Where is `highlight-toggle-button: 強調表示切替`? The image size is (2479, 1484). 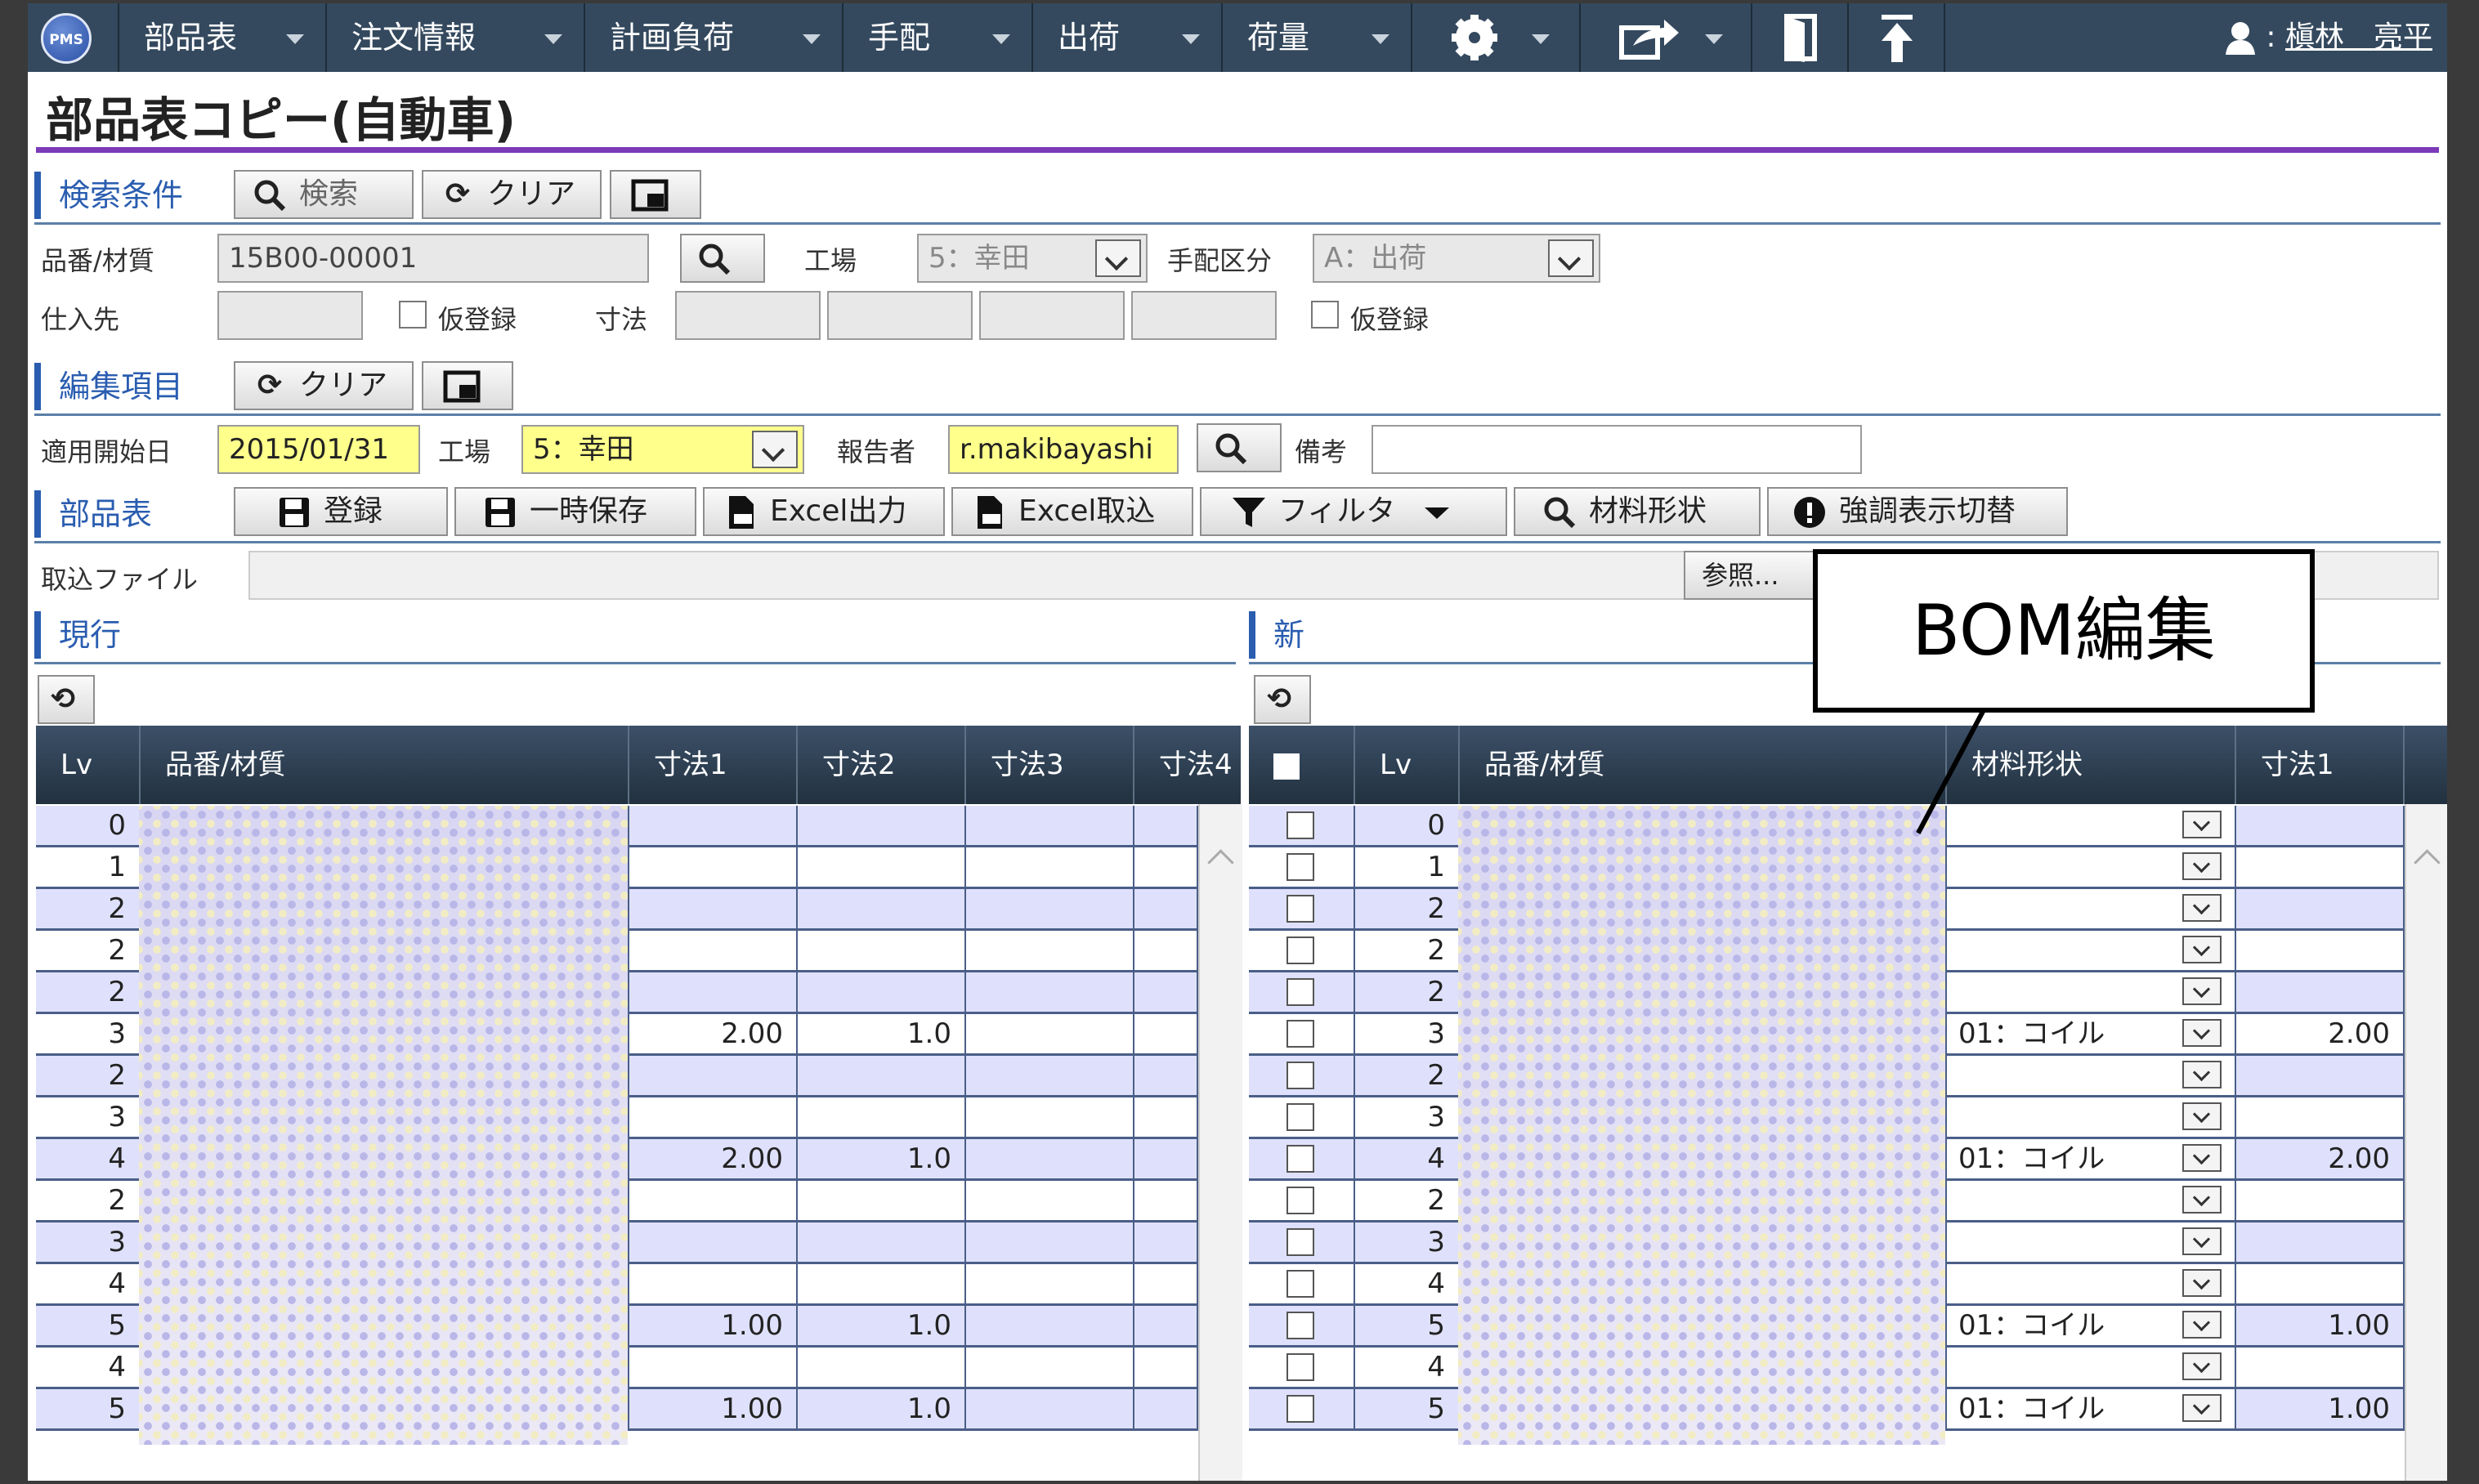 highlight-toggle-button: 強調表示切替 is located at coordinates (1917, 512).